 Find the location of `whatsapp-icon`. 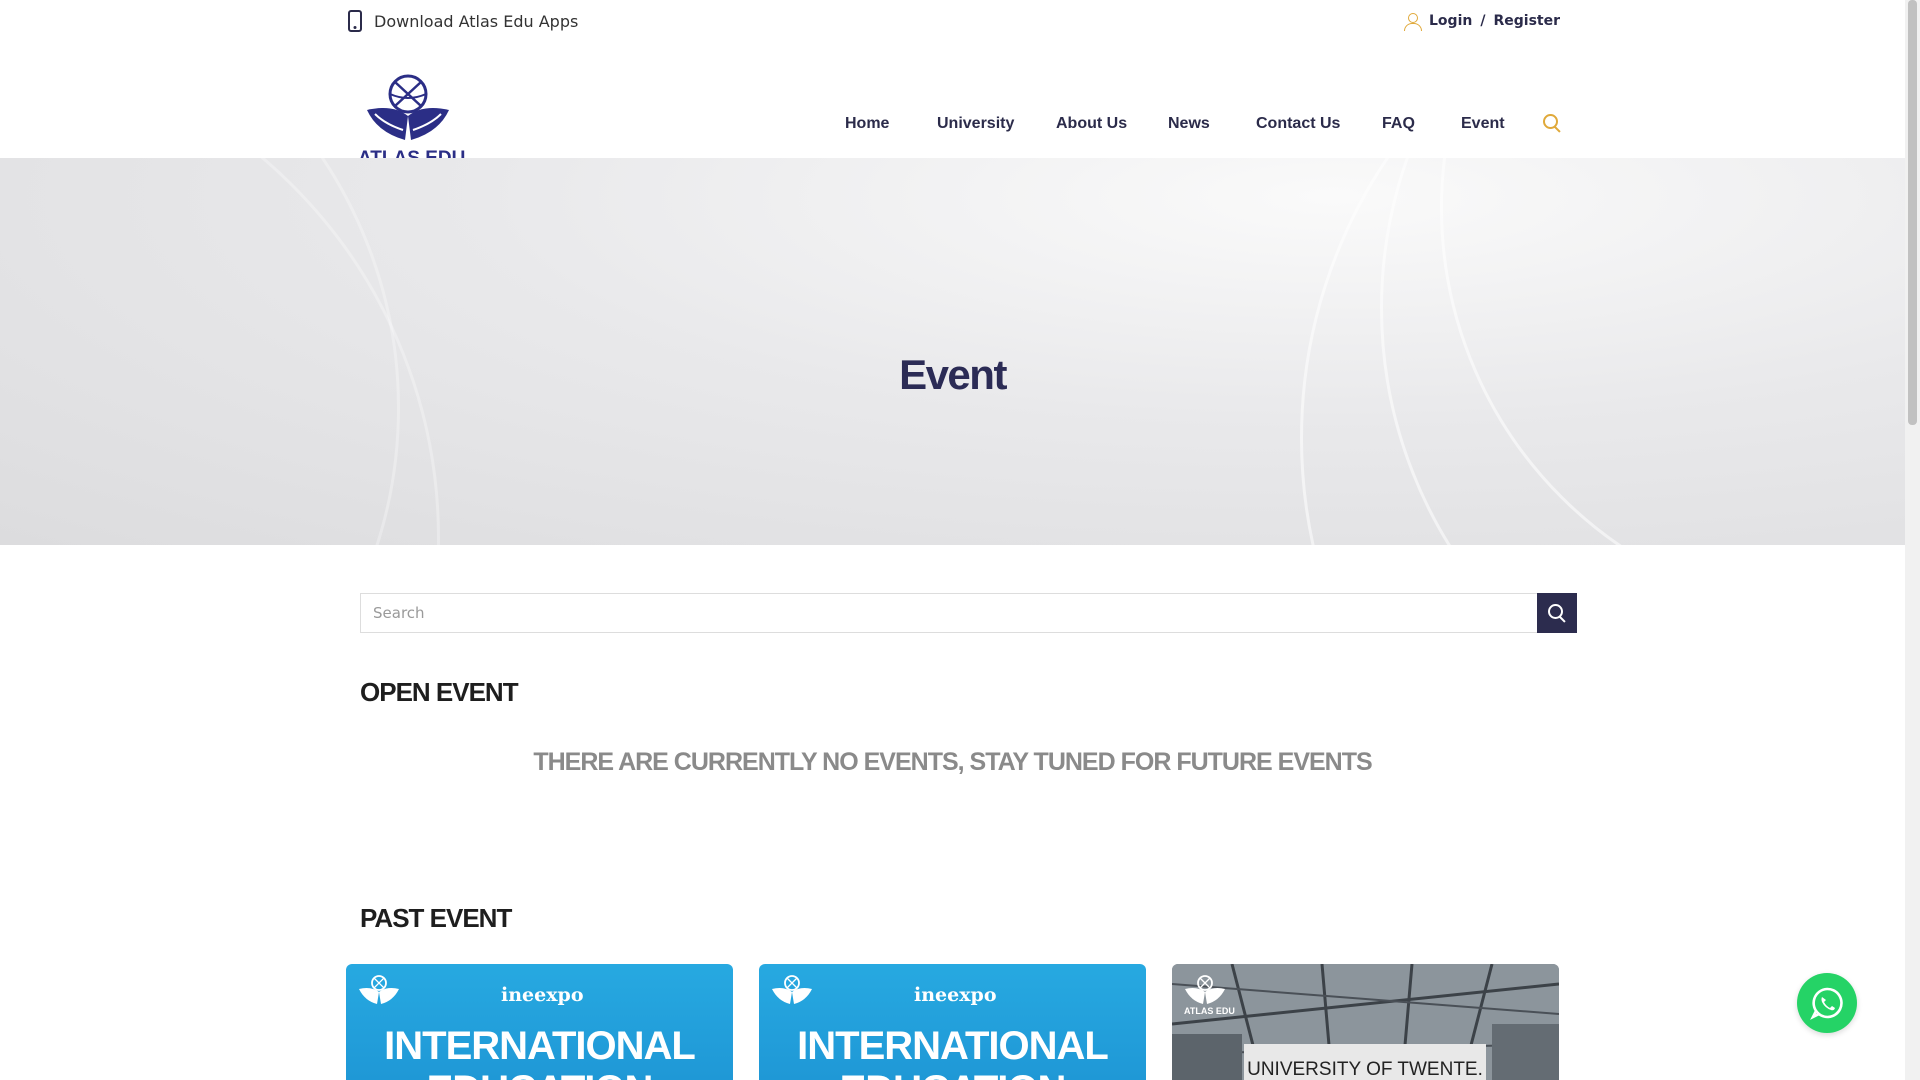

whatsapp-icon is located at coordinates (1826, 1003).